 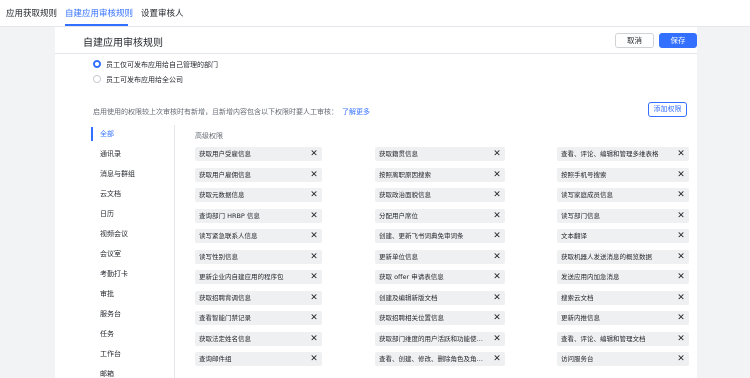 What do you see at coordinates (577, 297) in the screenshot?
I see `permission-label: 搜索云文档` at bounding box center [577, 297].